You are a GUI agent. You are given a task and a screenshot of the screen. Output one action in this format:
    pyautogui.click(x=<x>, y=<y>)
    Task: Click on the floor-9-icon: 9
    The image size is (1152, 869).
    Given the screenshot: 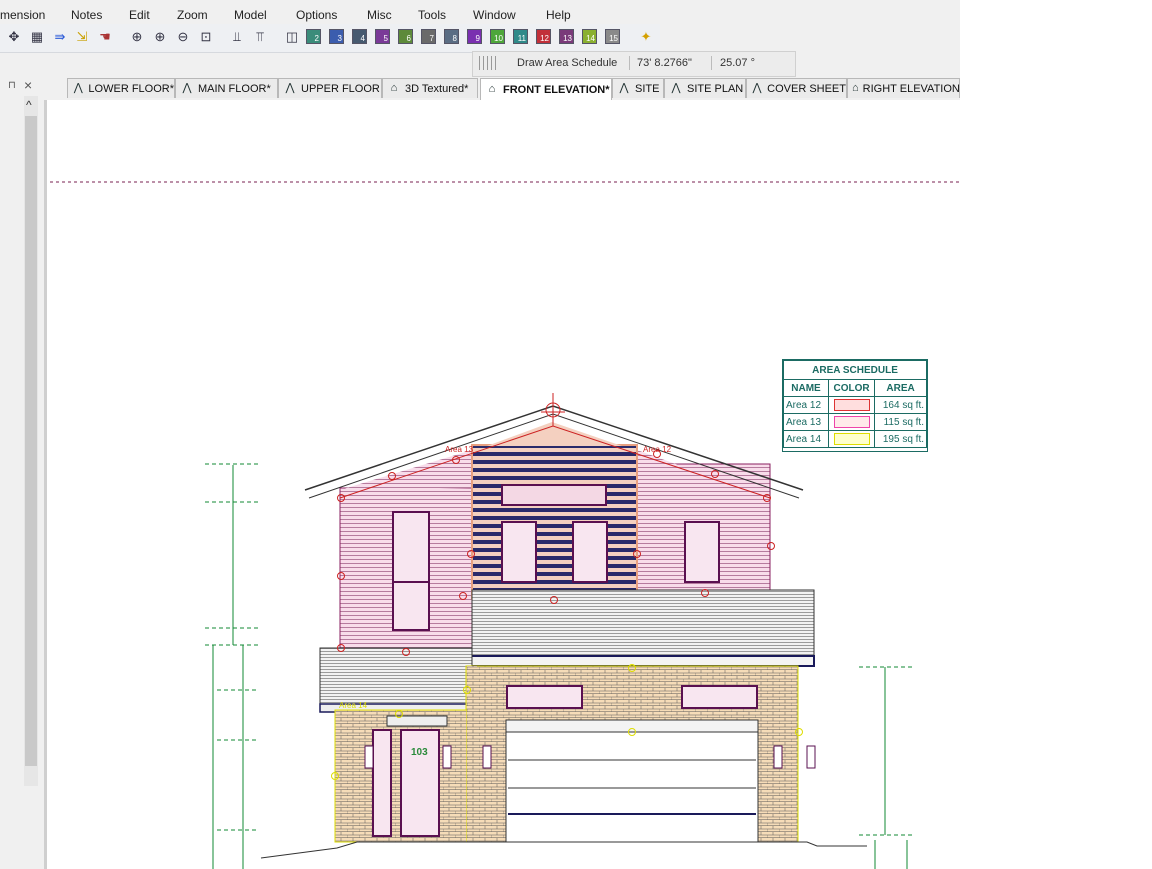 What is the action you would take?
    pyautogui.click(x=474, y=36)
    